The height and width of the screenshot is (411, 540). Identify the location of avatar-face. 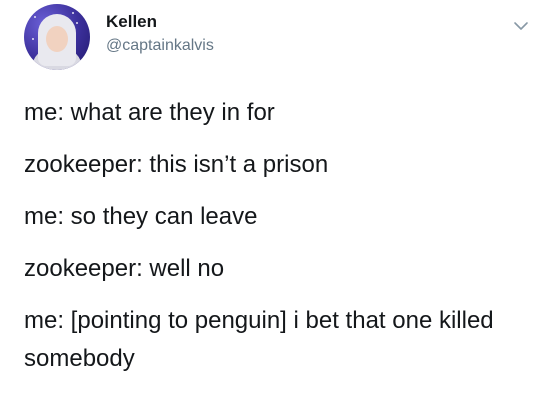
(57, 39).